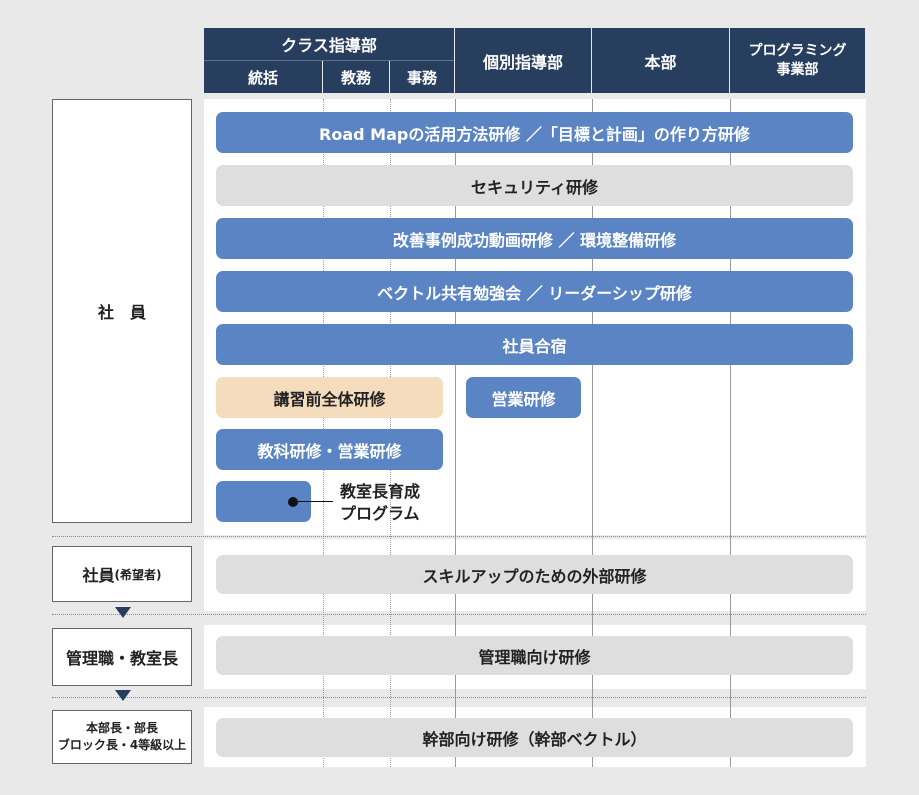  Describe the element at coordinates (329, 449) in the screenshot. I see `bar-subject-sales-training: 教科研修・営業研修` at that location.